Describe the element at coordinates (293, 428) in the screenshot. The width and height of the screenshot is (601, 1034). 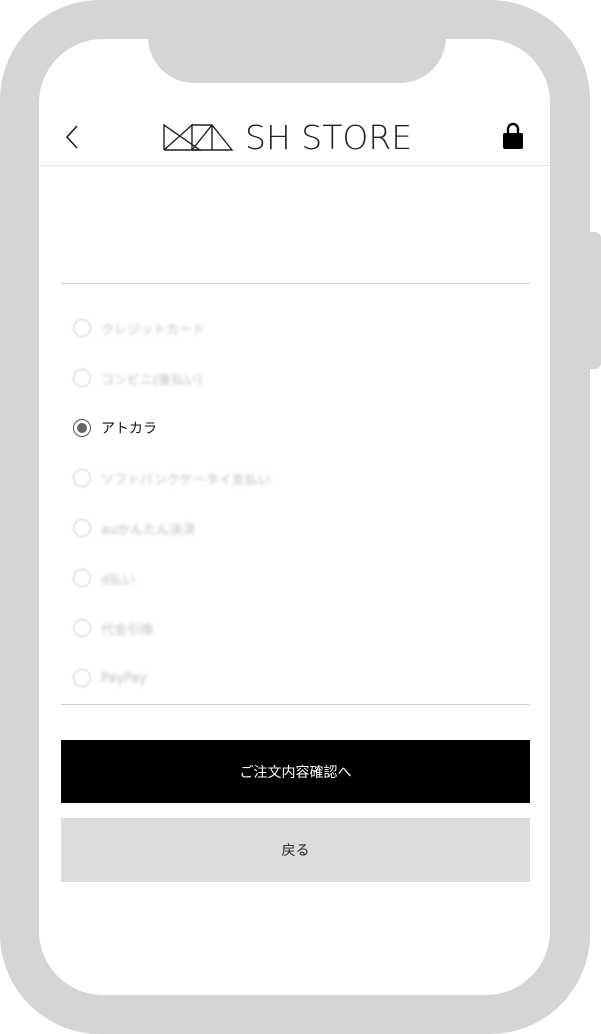
I see `payment-option-atokara: アトカラ` at that location.